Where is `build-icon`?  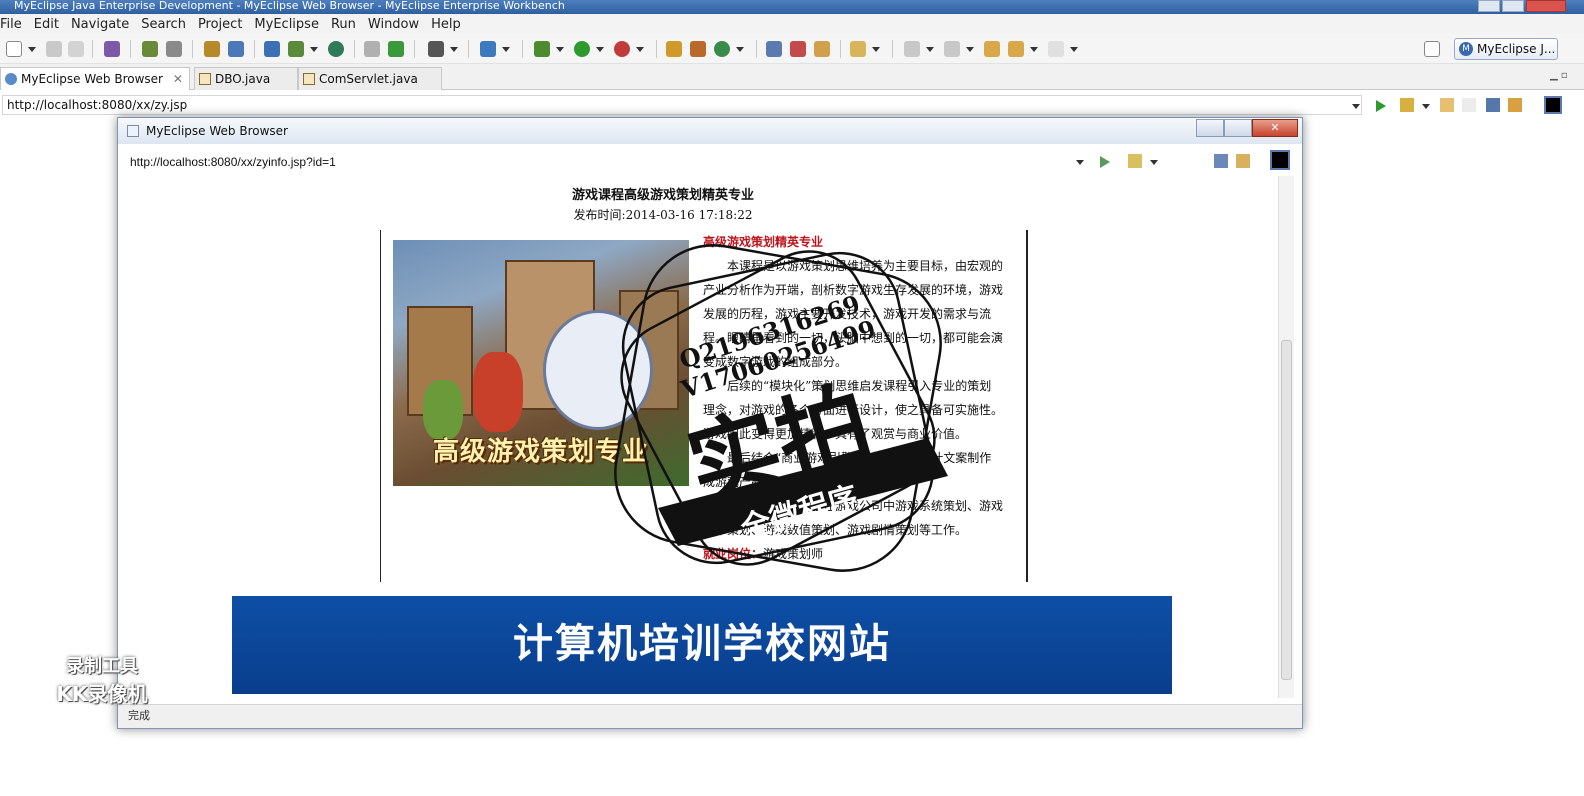 build-icon is located at coordinates (150, 49).